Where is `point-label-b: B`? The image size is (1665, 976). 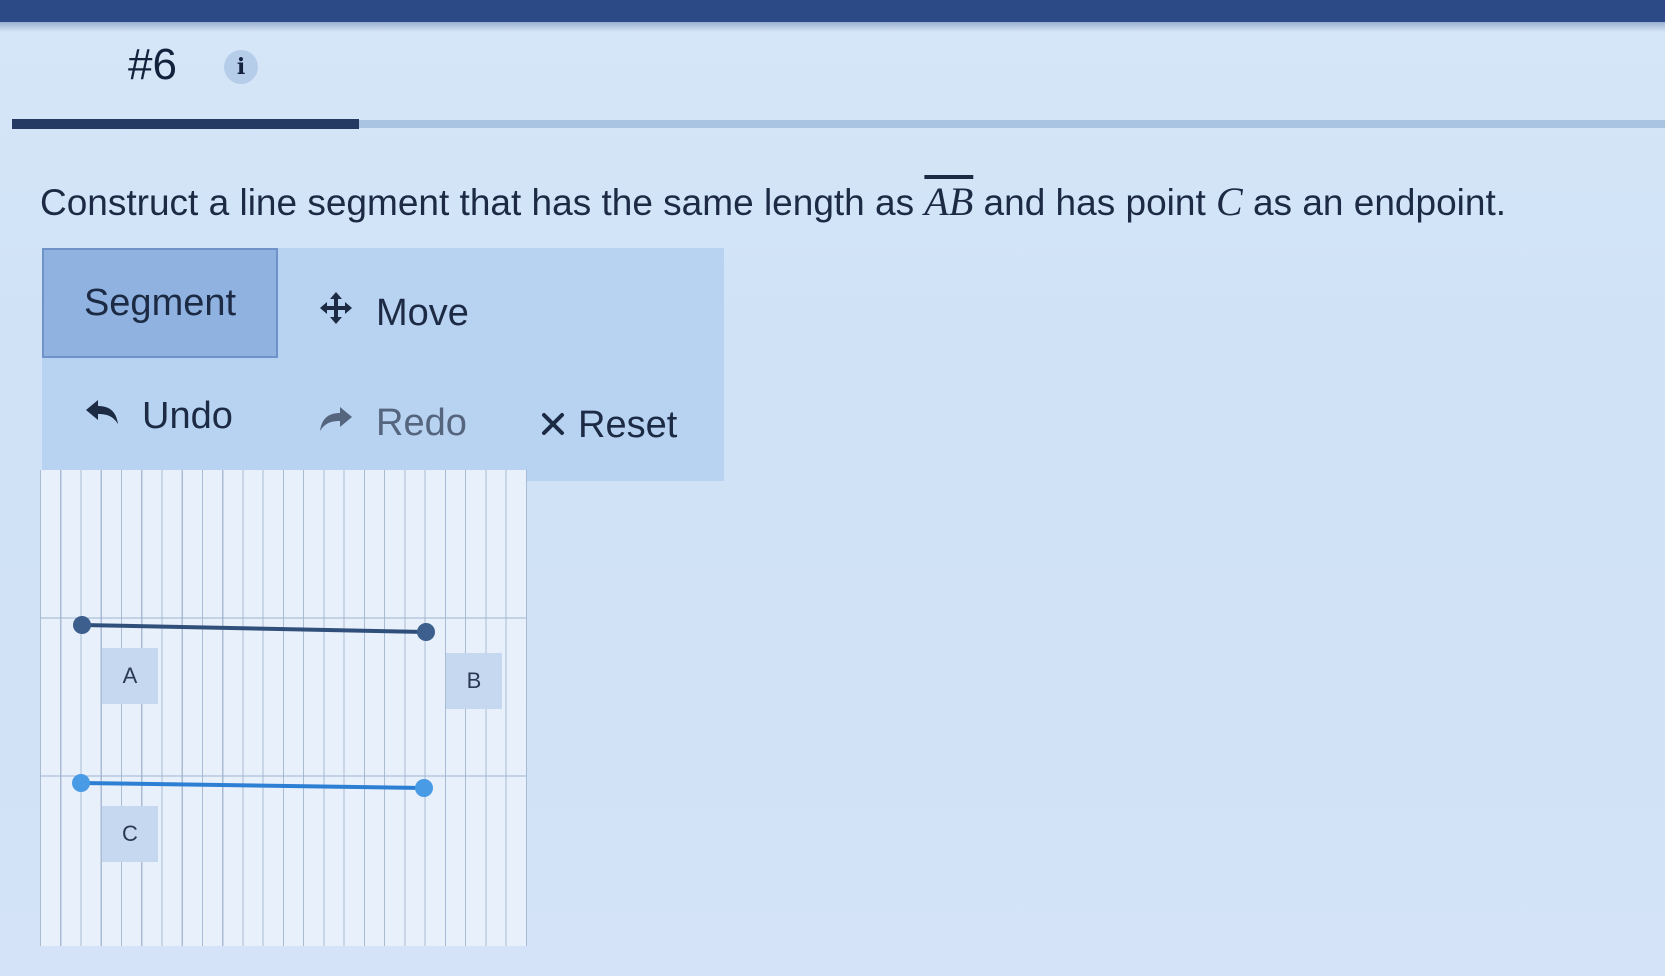 point-label-b: B is located at coordinates (474, 681).